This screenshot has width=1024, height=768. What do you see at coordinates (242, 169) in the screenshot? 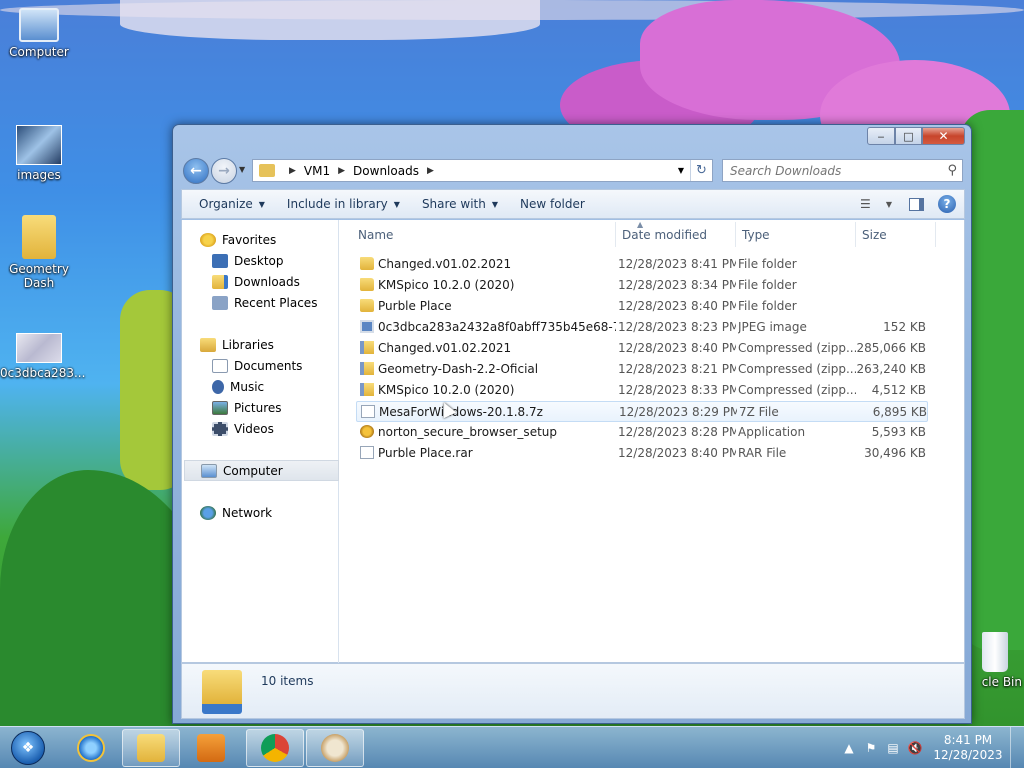
I see `recent-pages-dropdown: ▼` at bounding box center [242, 169].